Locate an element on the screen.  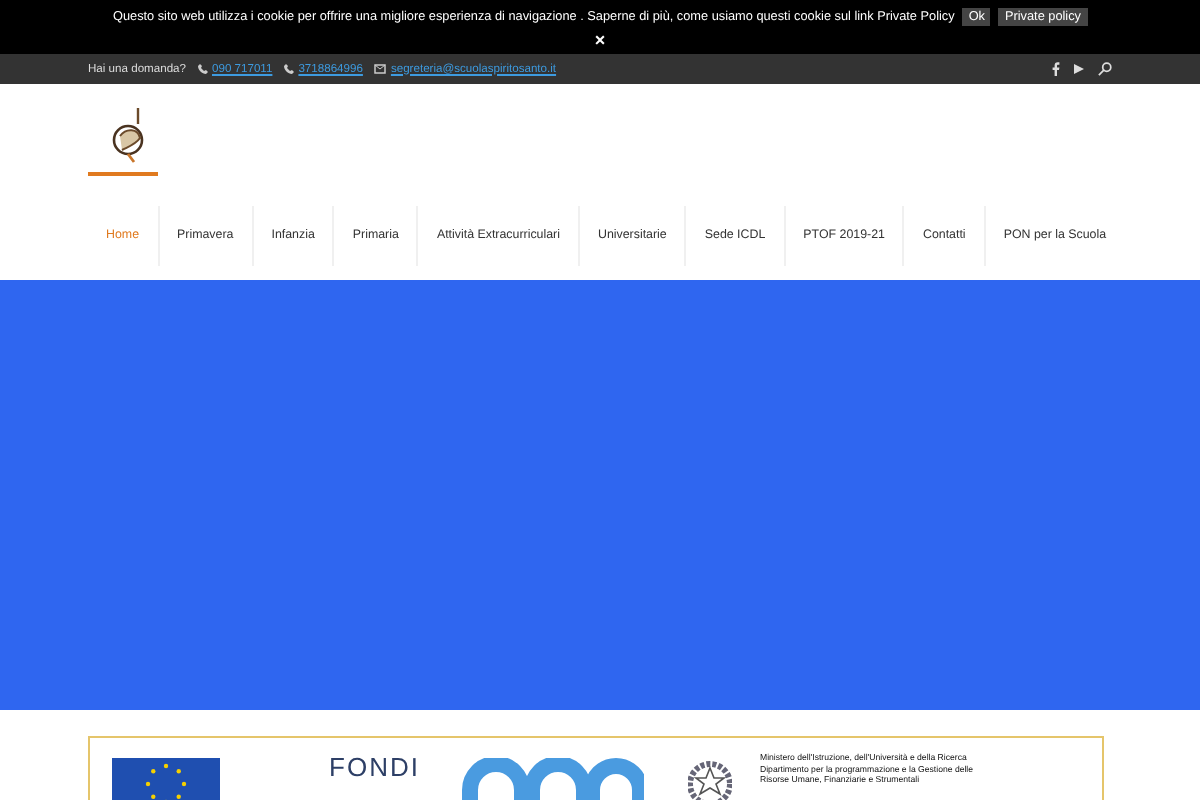
search-icon is located at coordinates (1105, 69).